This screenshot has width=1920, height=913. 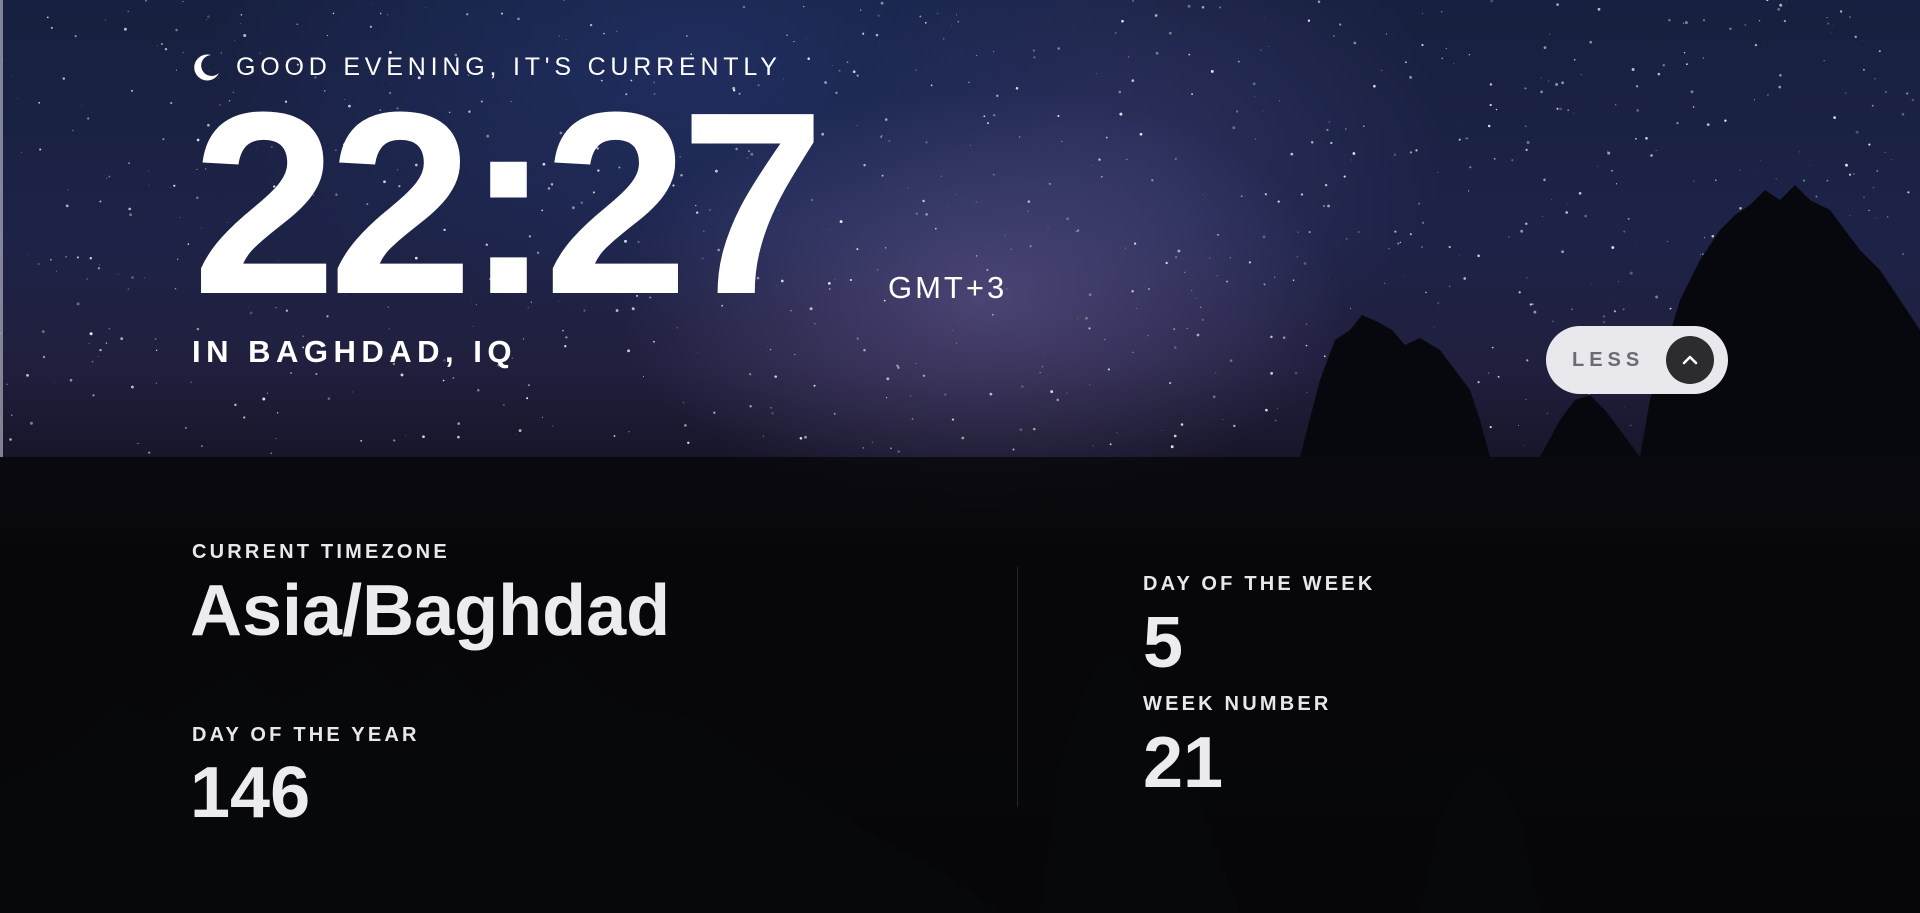 I want to click on week-number-label: WEEK NUMBER, so click(x=1237, y=704).